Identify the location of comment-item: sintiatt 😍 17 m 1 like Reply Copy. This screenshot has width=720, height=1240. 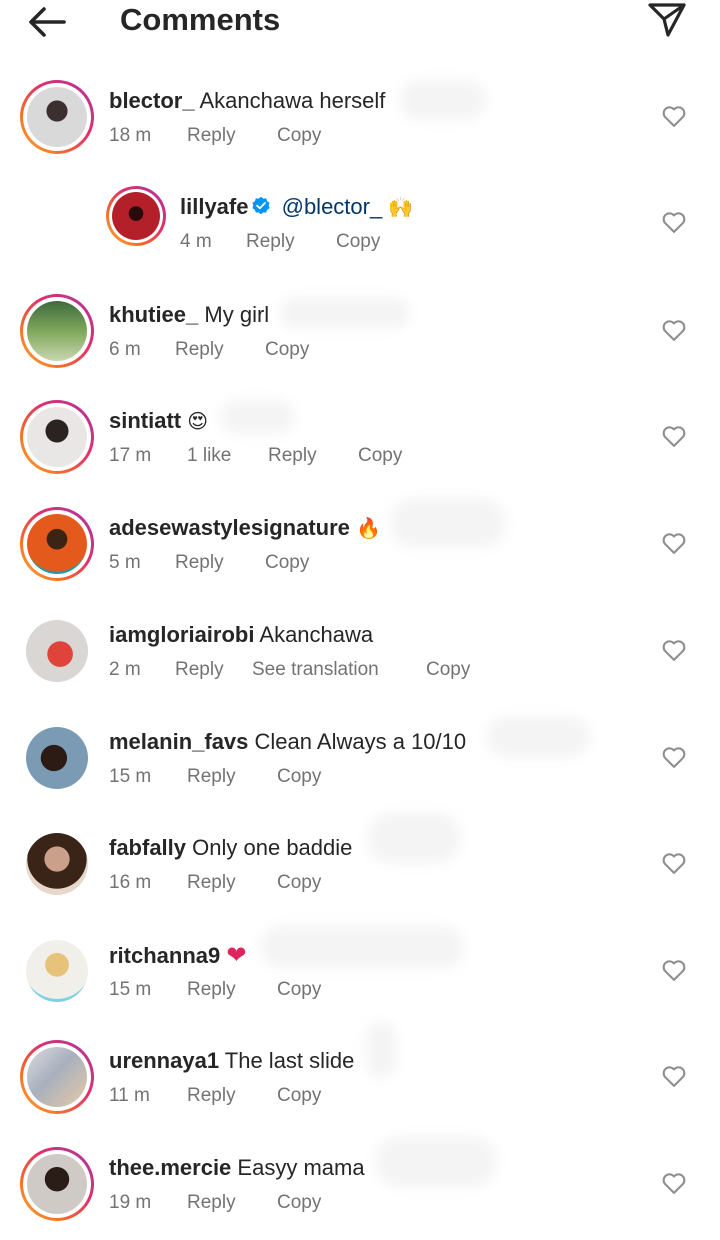
(360, 453).